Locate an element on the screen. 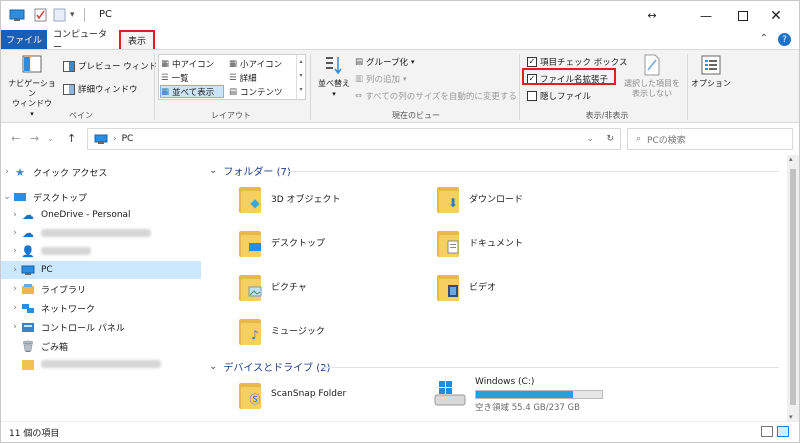  control-panel-icon is located at coordinates (28, 327).